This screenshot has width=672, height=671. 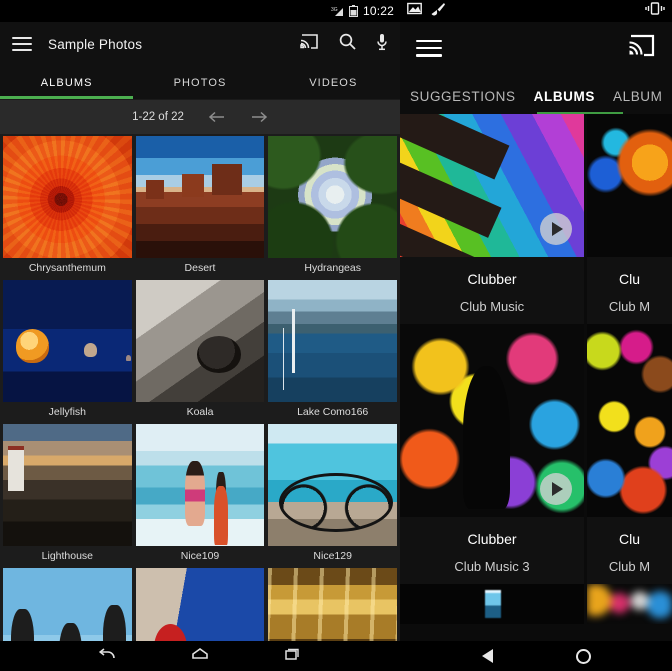 I want to click on photo-grid-row: Chrysanthemum Desert Hydrangeas, so click(x=200, y=207).